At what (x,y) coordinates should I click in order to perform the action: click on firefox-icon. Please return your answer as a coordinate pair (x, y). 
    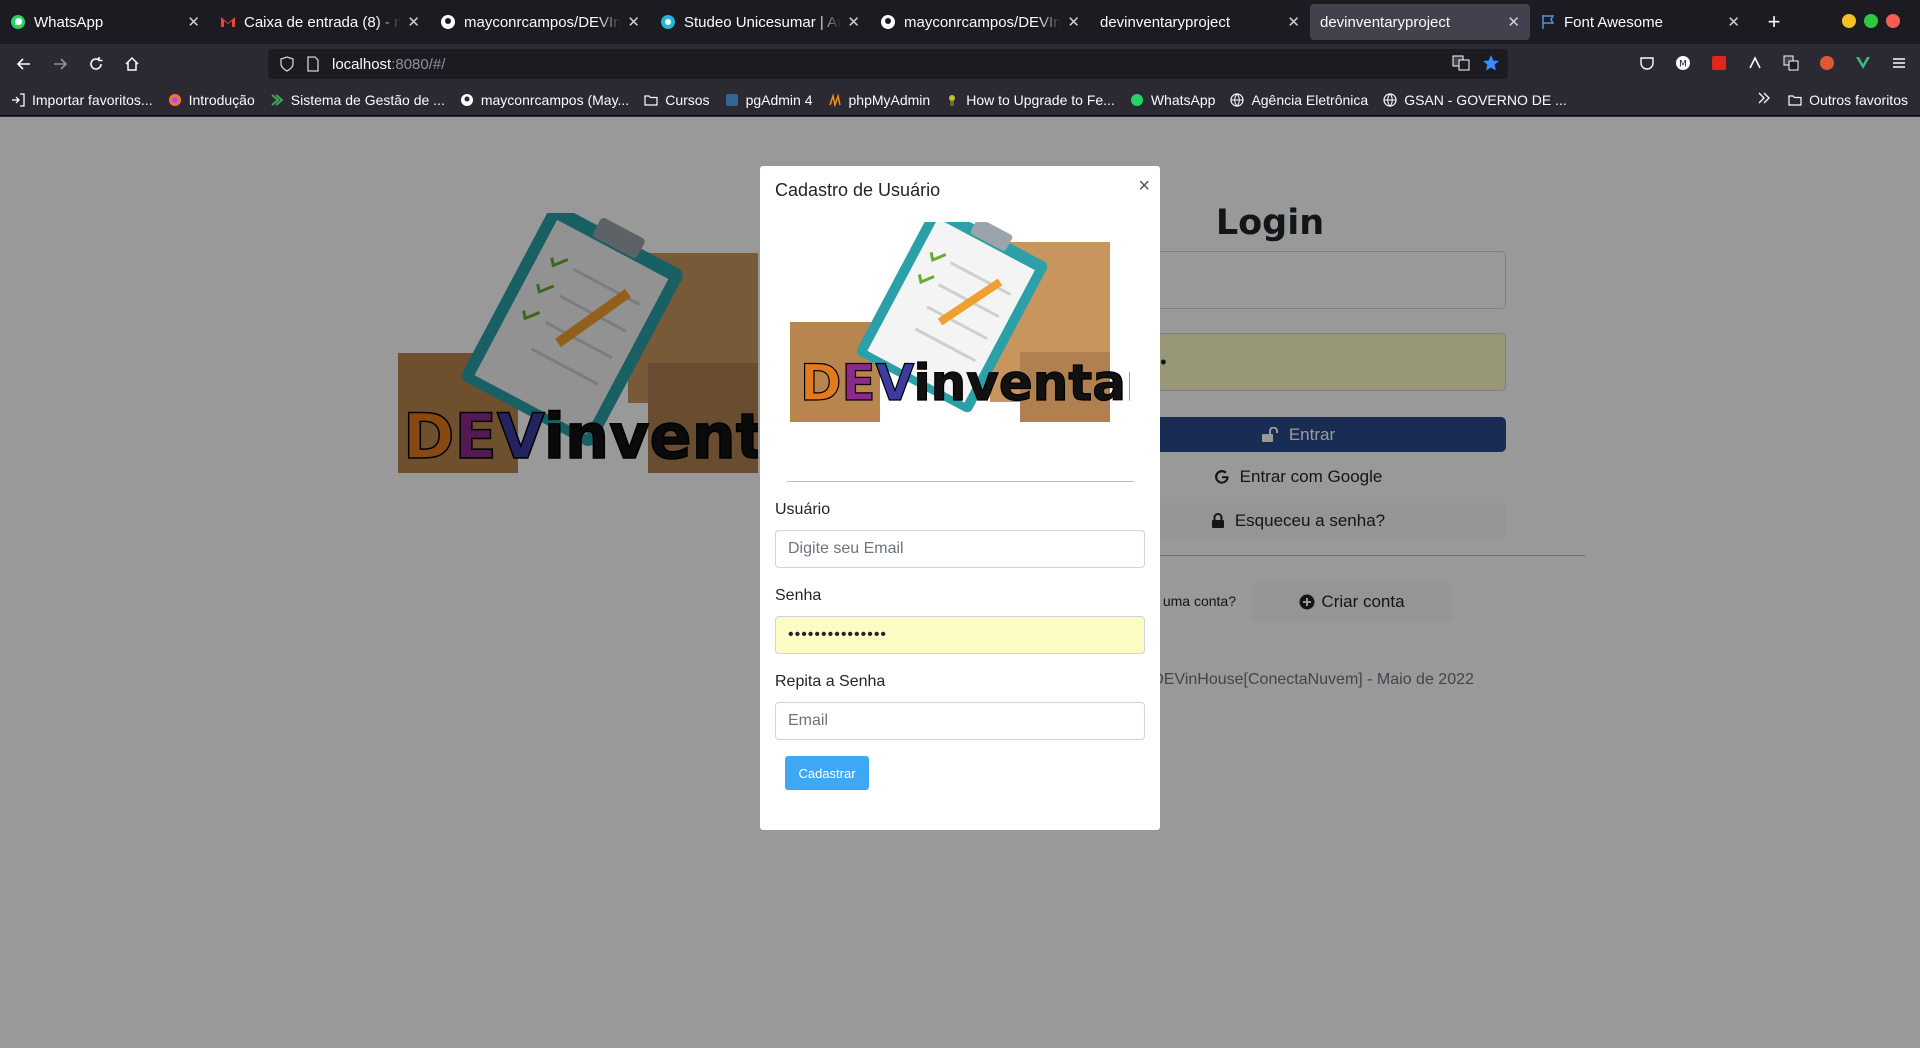
    Looking at the image, I should click on (175, 100).